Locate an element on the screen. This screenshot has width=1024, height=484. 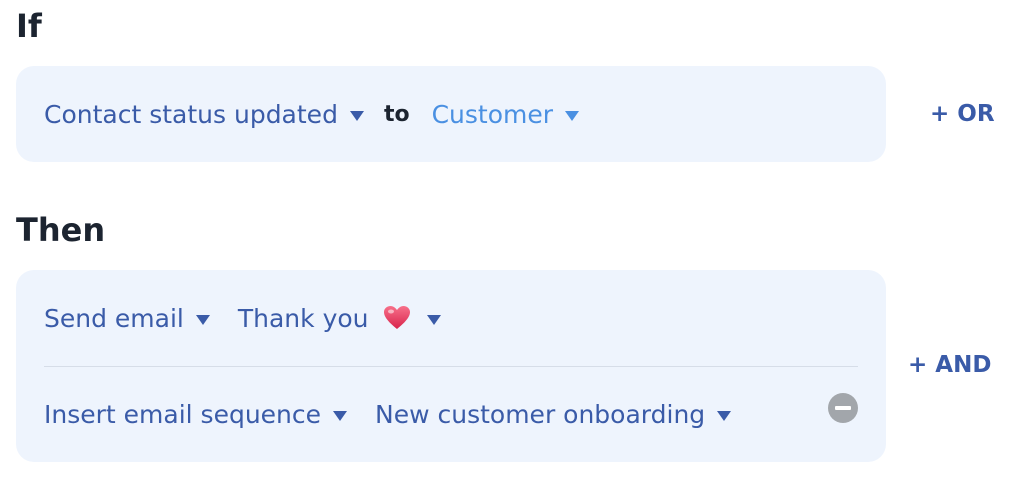
action-type-dropdown: Send email is located at coordinates (127, 318).